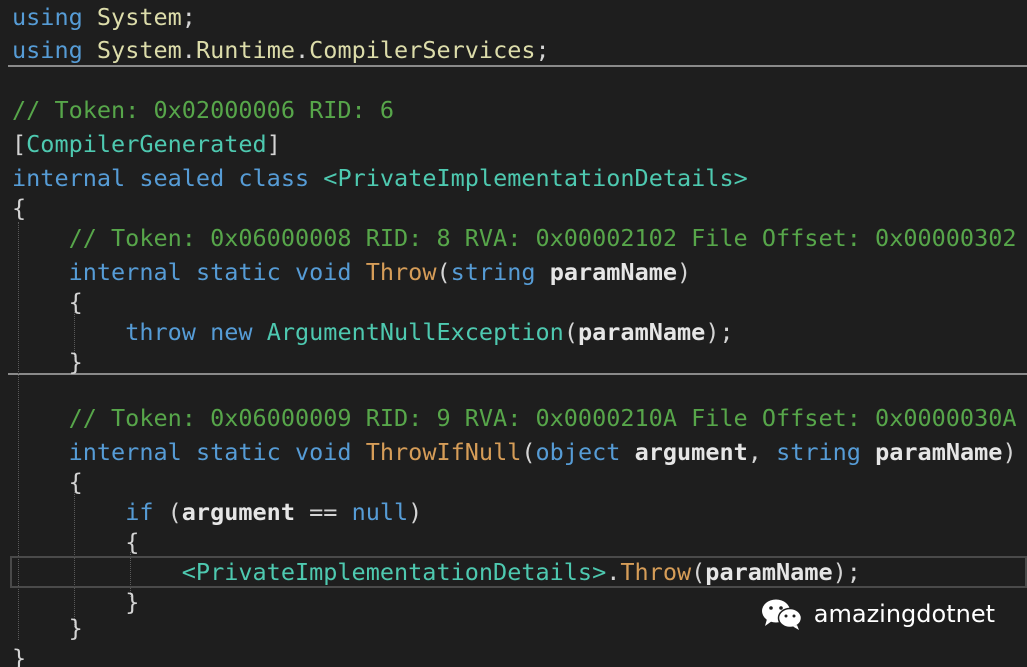 Image resolution: width=1027 pixels, height=667 pixels. I want to click on keyword-token: object, so click(578, 452).